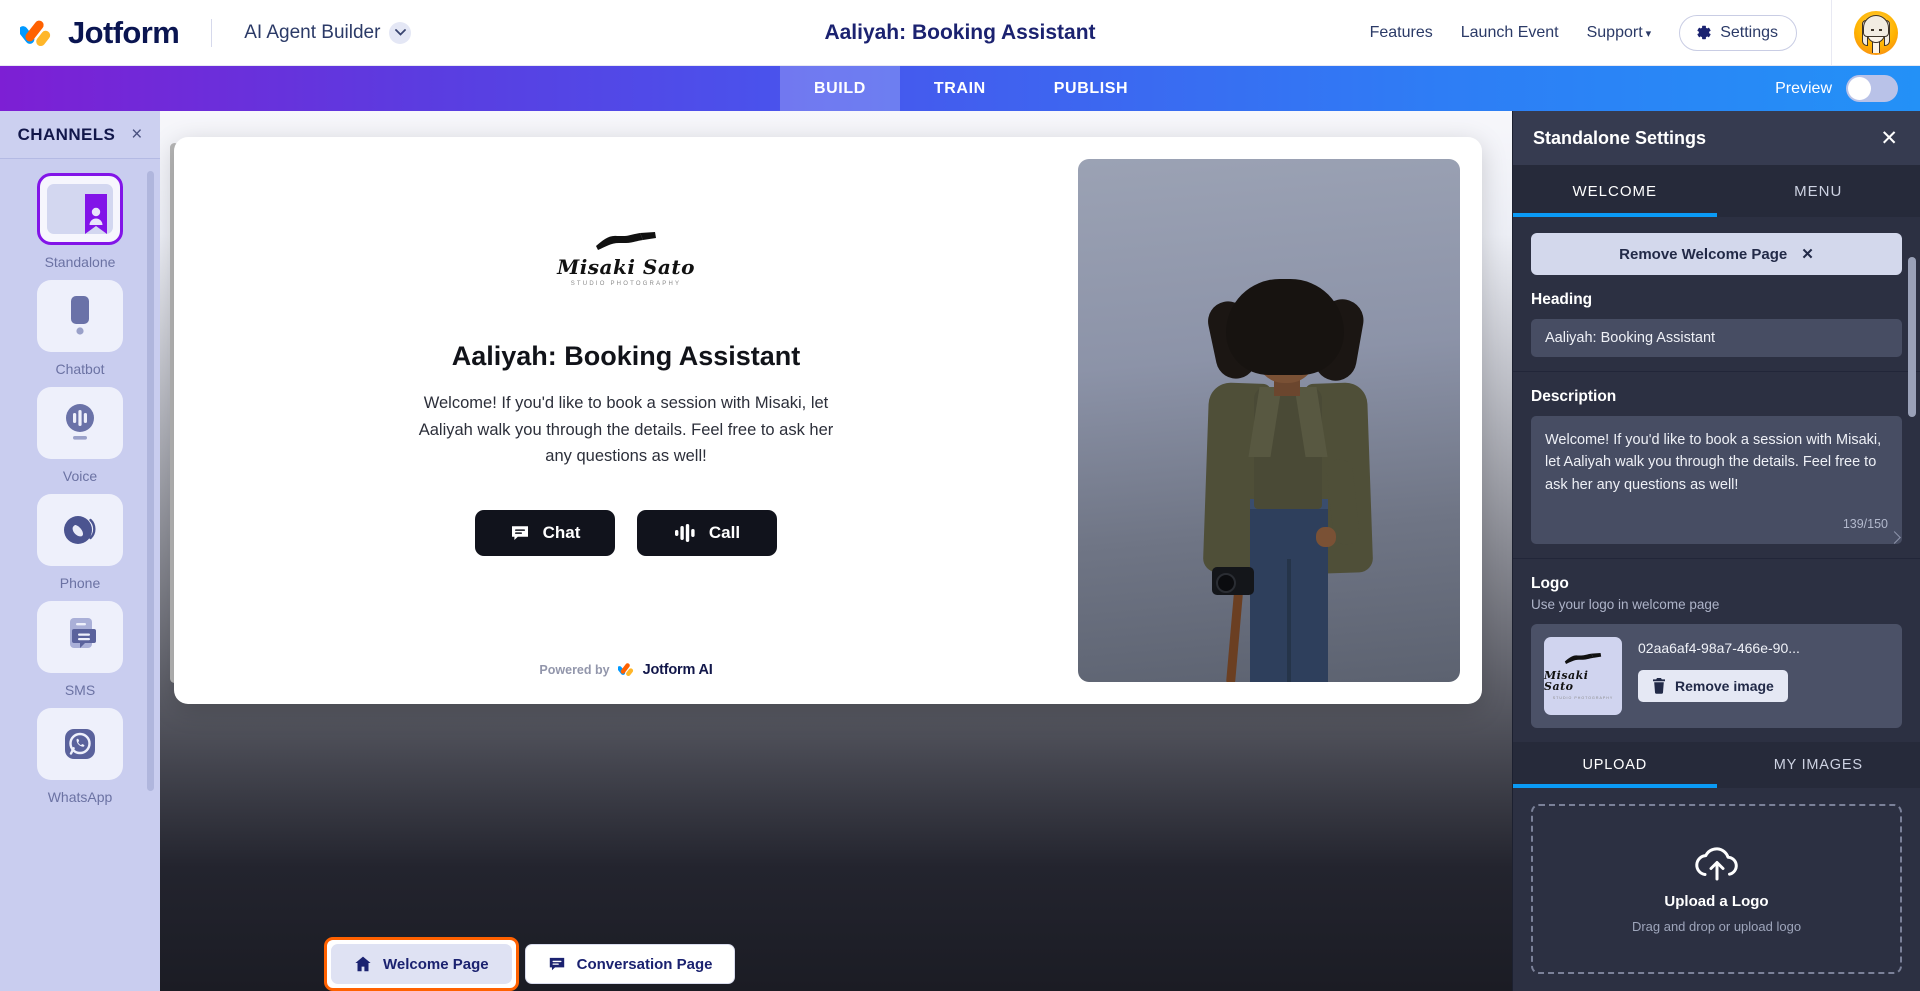 The image size is (1920, 991). I want to click on active-upload-tab-underline, so click(1615, 786).